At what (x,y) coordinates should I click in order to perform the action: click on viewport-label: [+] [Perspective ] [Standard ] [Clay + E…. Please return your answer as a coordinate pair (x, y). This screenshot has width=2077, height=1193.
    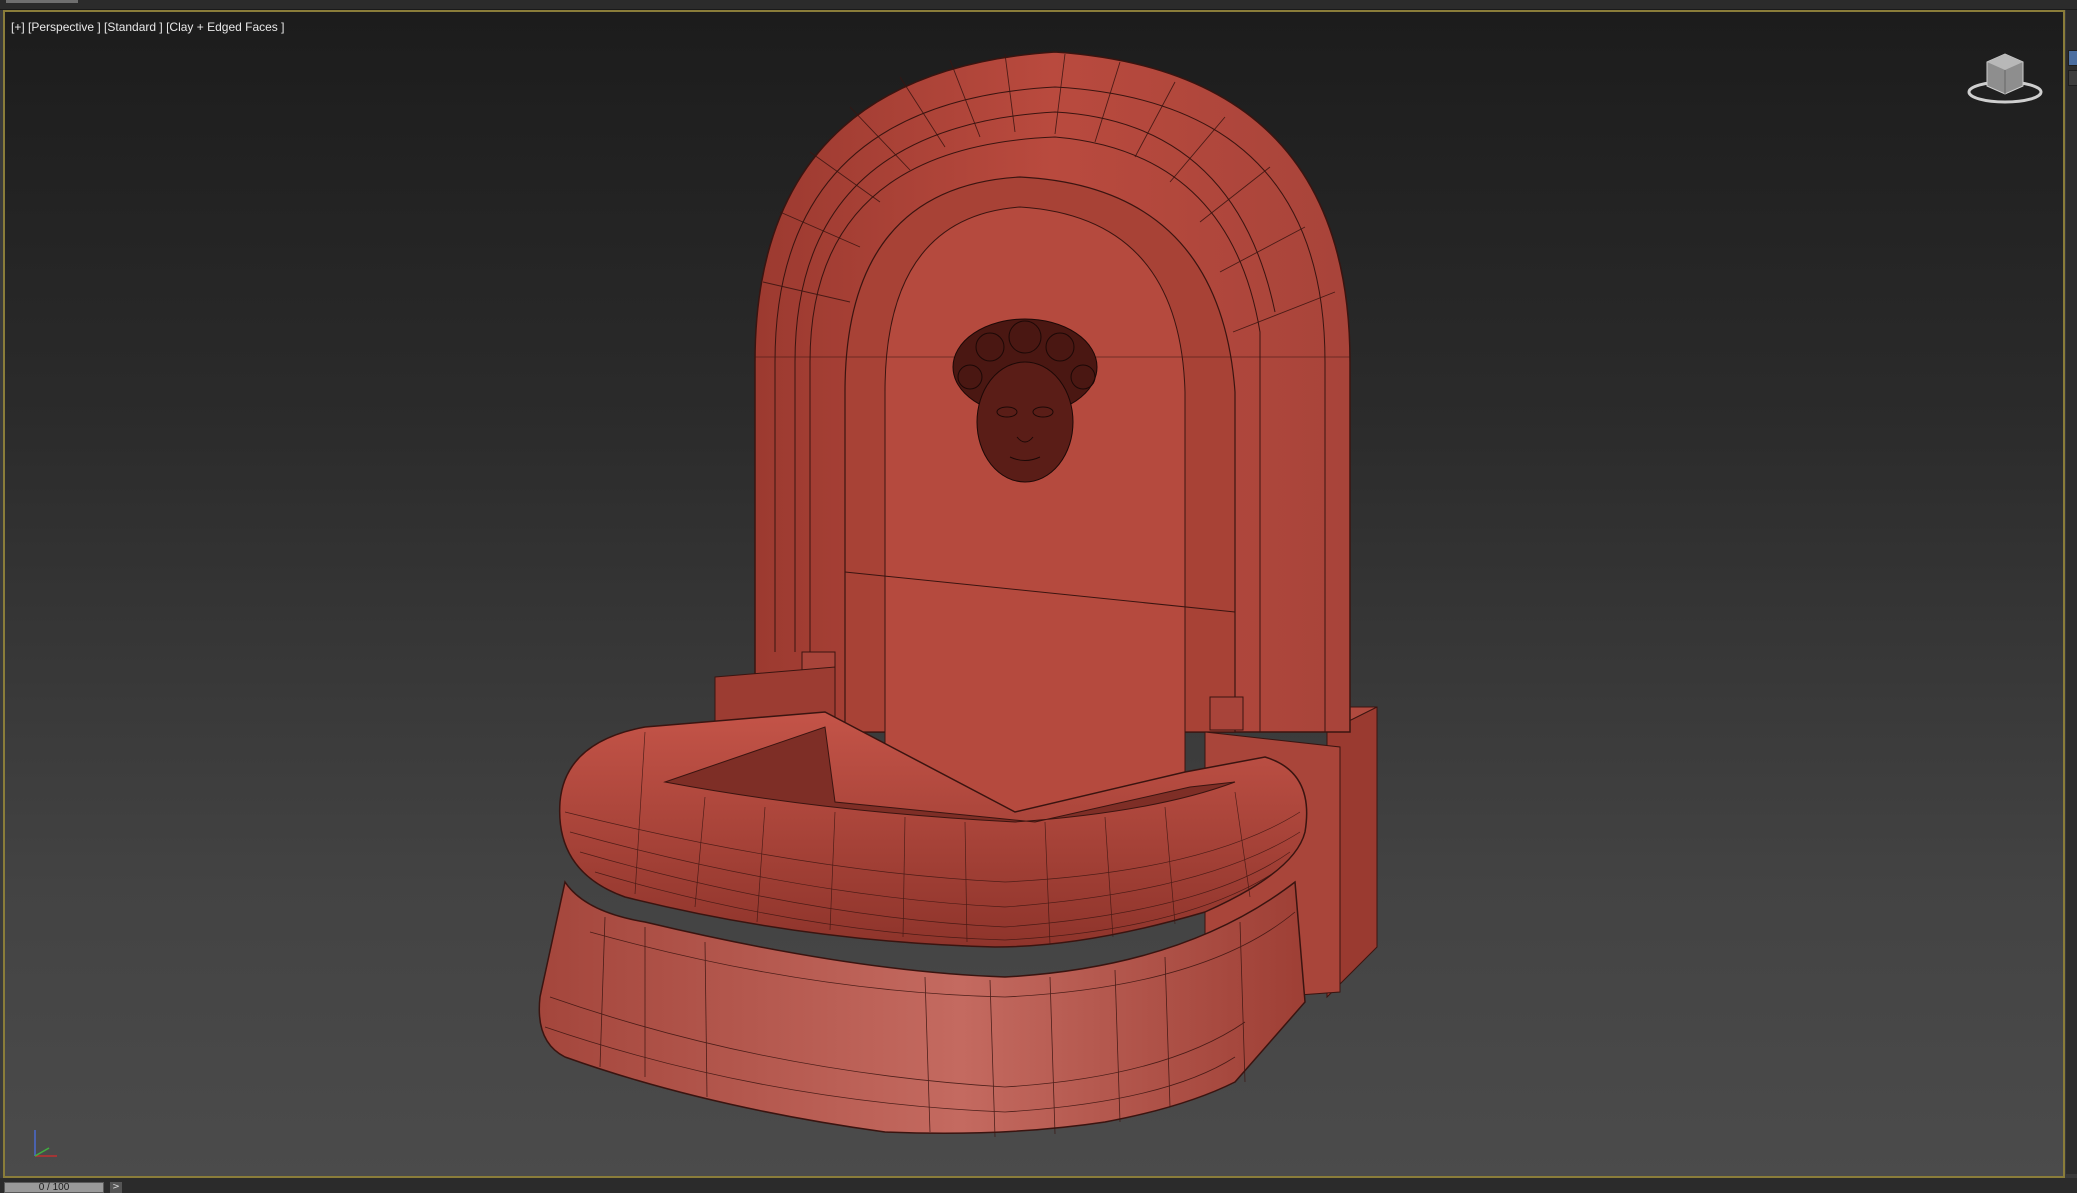
    Looking at the image, I should click on (147, 27).